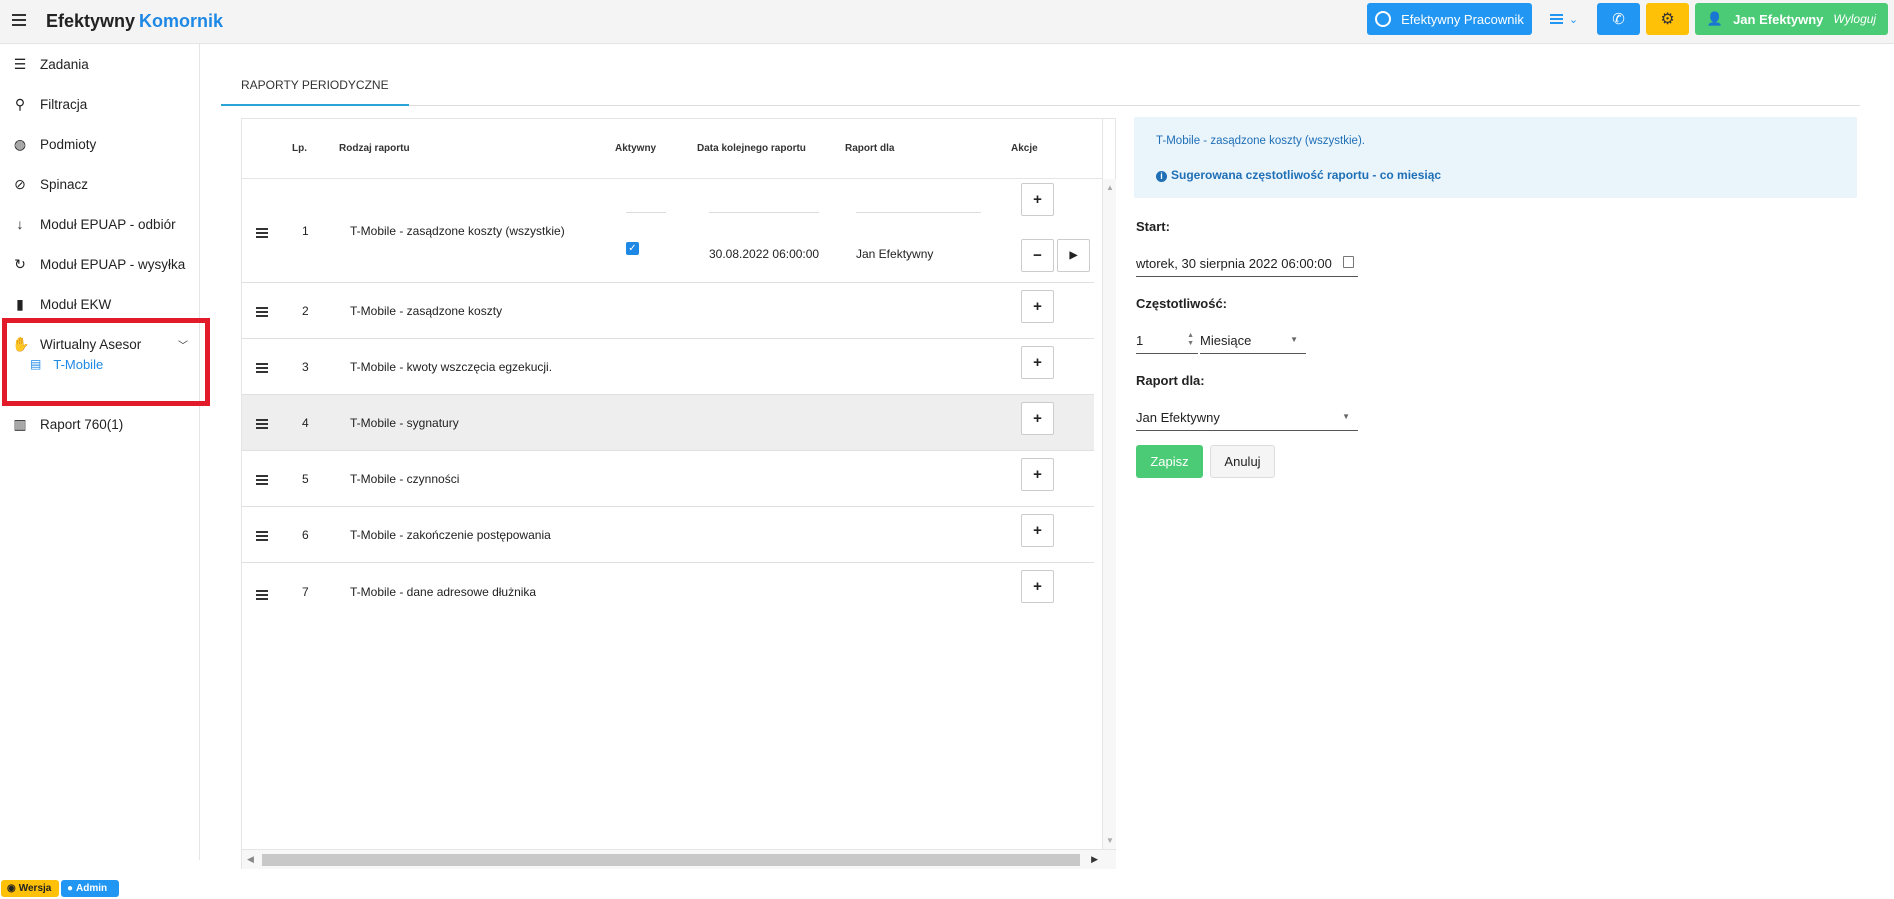  I want to click on sidebar-item-label: Moduł EKW, so click(76, 304).